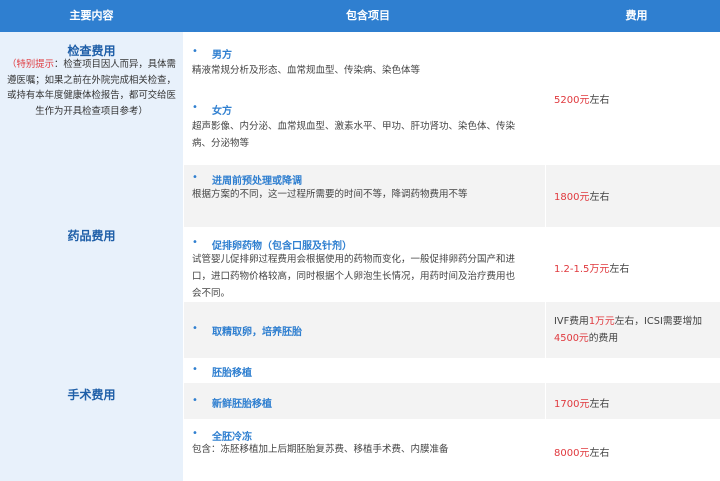 Image resolution: width=720 pixels, height=481 pixels. I want to click on section-surgery: 手术费用, so click(91, 395).